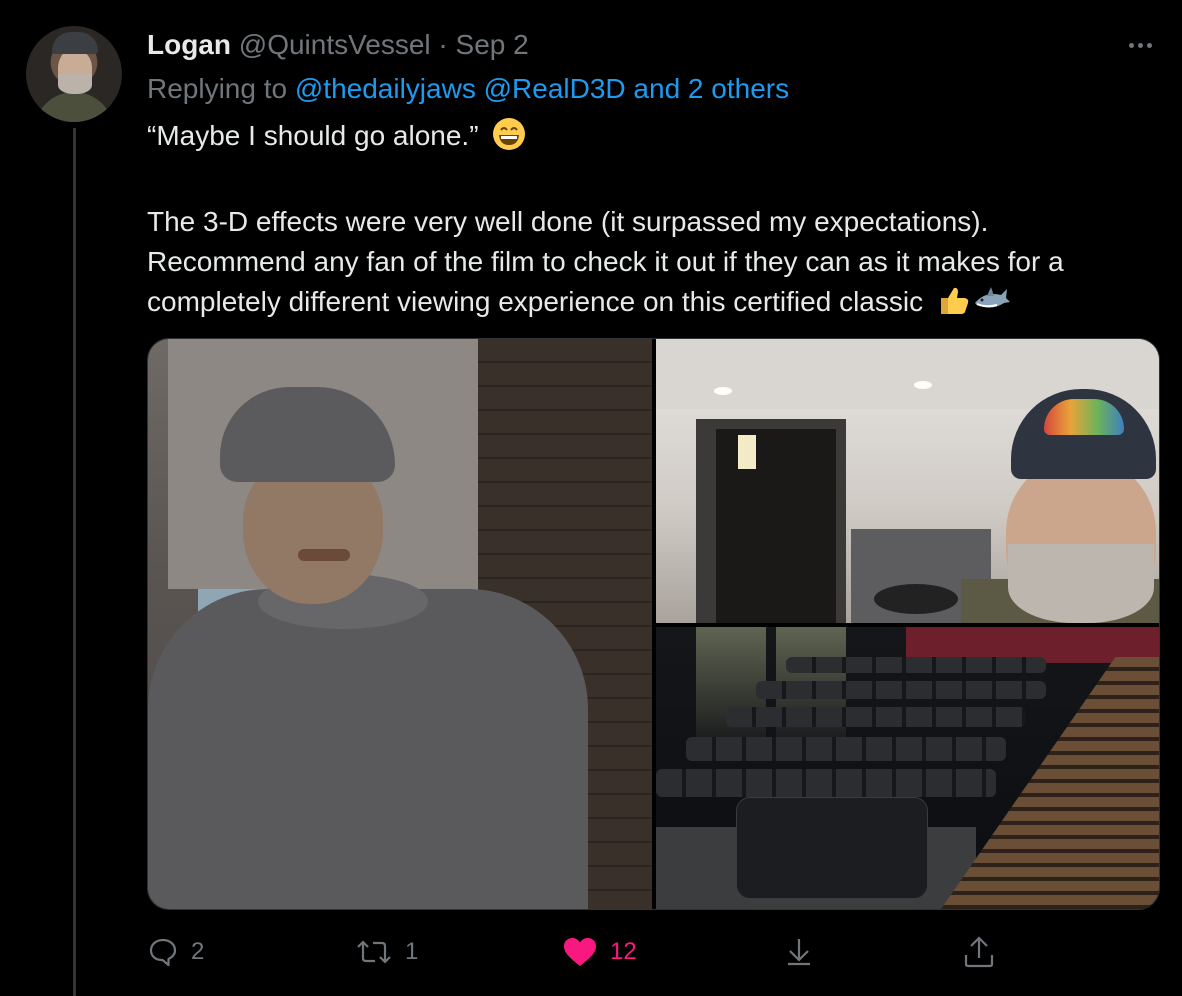 The width and height of the screenshot is (1182, 996). What do you see at coordinates (313, 135) in the screenshot?
I see `tweet-text-line-1: “Maybe I should go alone.”` at bounding box center [313, 135].